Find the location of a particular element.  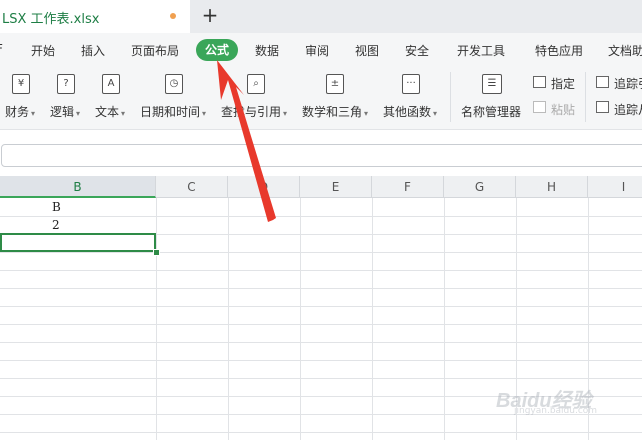

file-tab-label: LSX 工作表.xlsx is located at coordinates (51, 19).